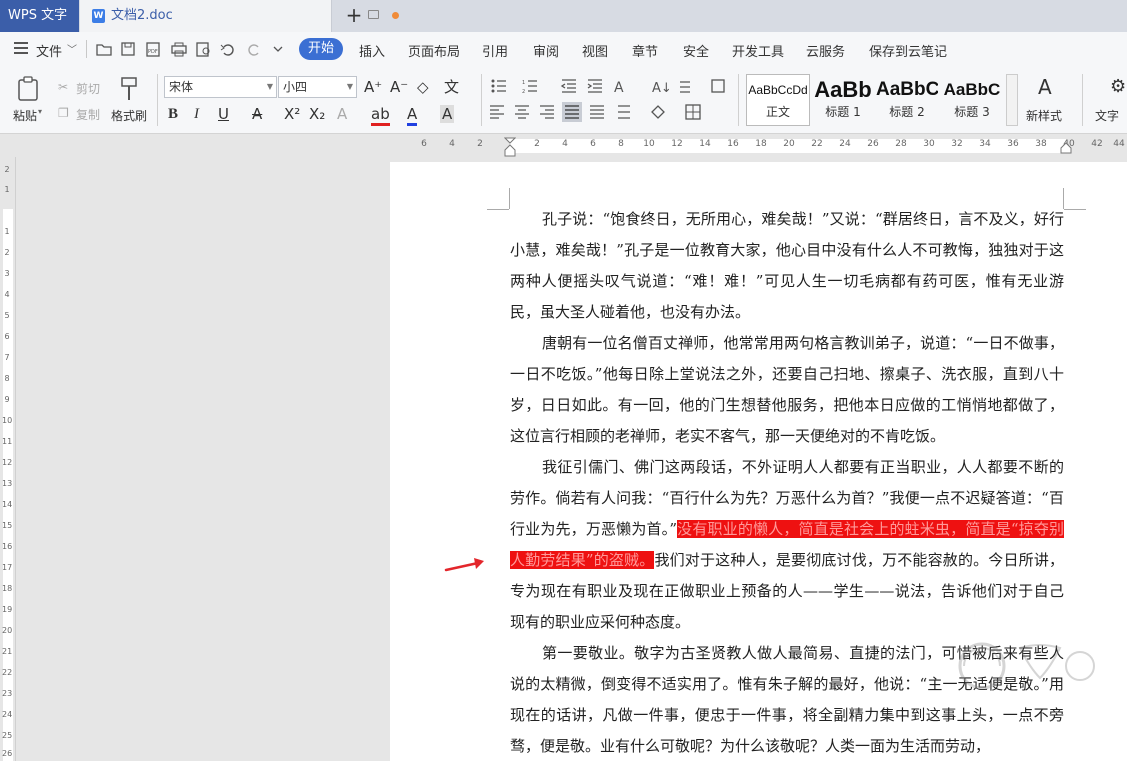  I want to click on align-left-icon, so click(497, 112).